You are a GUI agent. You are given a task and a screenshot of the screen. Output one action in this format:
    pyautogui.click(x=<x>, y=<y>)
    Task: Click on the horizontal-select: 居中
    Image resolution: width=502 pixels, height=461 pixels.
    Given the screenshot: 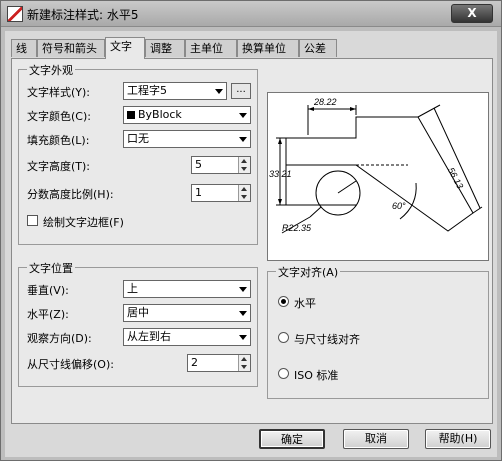 What is the action you would take?
    pyautogui.click(x=187, y=313)
    